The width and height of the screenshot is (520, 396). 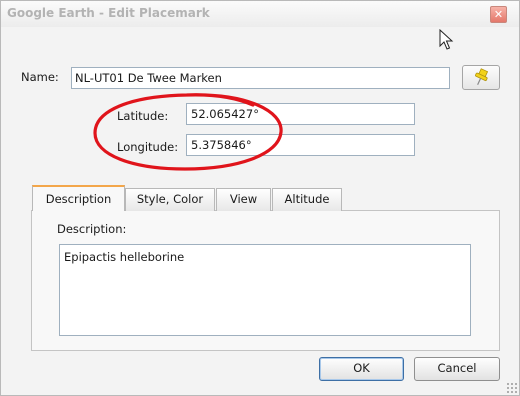 I want to click on title-bar: Google Earth - Edit Placemark ✕, so click(x=260, y=14).